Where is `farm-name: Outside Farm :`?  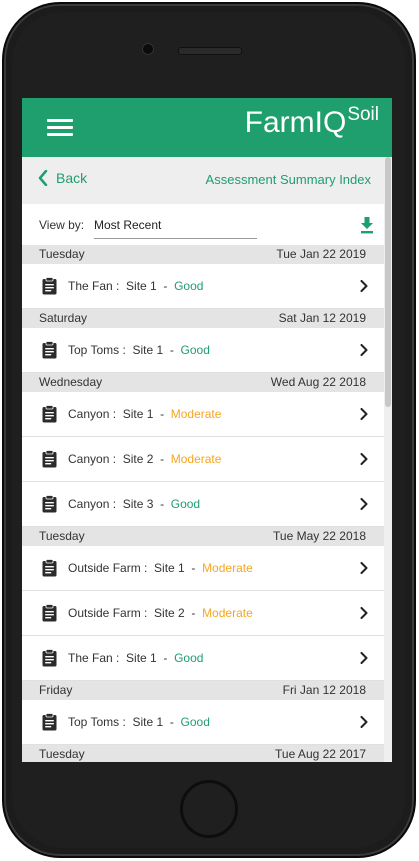
farm-name: Outside Farm : is located at coordinates (108, 613).